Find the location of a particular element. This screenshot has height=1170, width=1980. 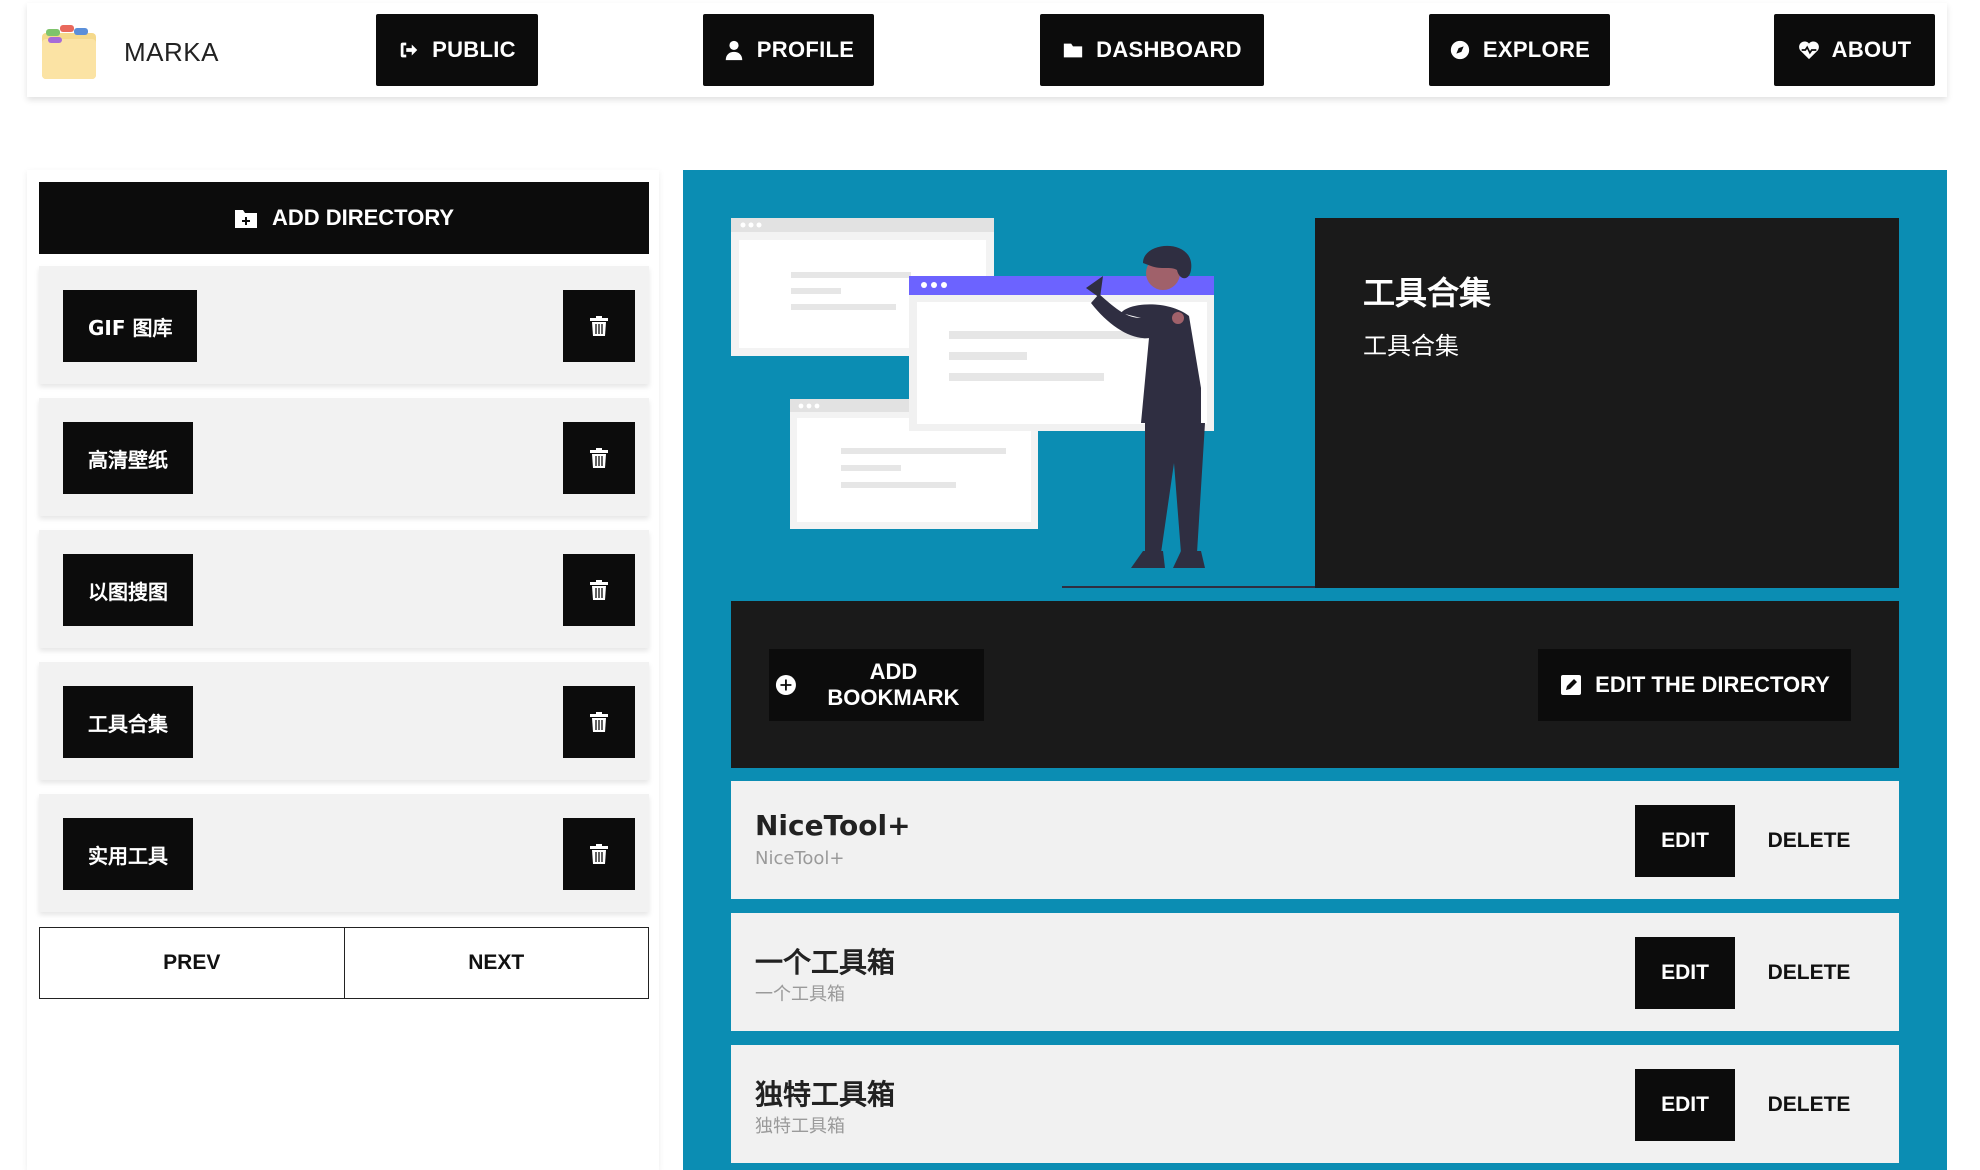

bookmark-title: 一个工具箱 is located at coordinates (825, 961).